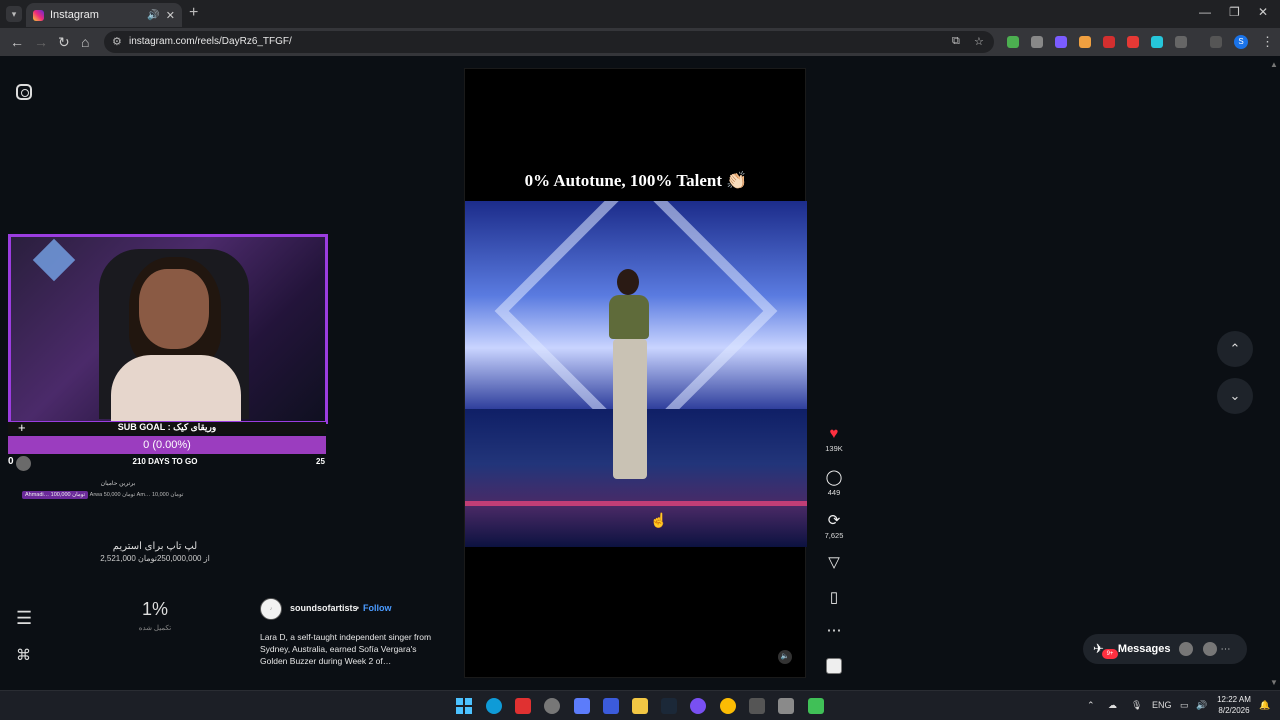 The image size is (1280, 720). Describe the element at coordinates (785, 657) in the screenshot. I see `mute-icon: 🔈` at that location.